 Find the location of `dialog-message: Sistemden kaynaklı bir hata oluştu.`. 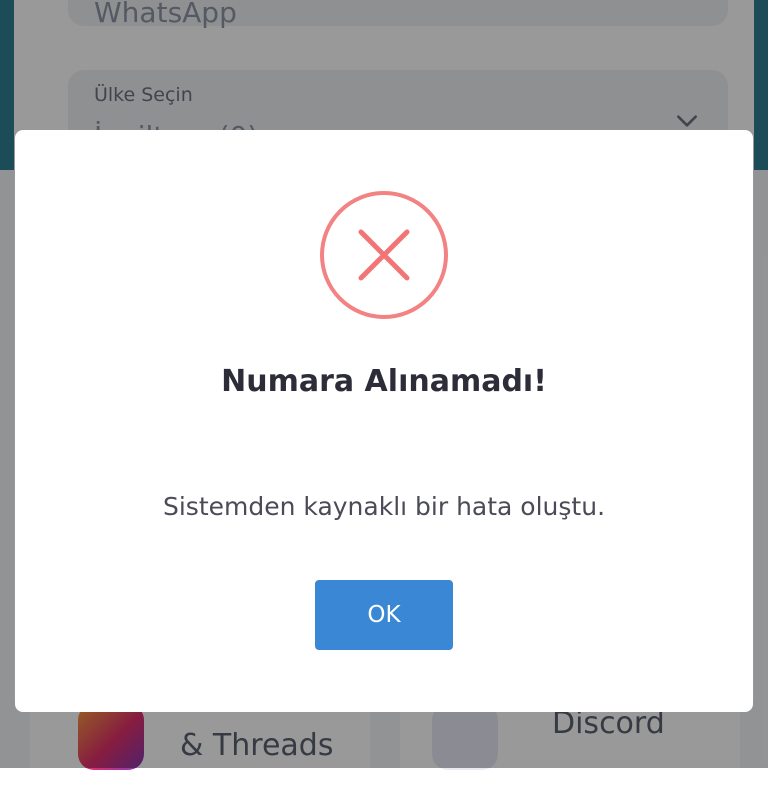

dialog-message: Sistemden kaynaklı bir hata oluştu. is located at coordinates (384, 506).